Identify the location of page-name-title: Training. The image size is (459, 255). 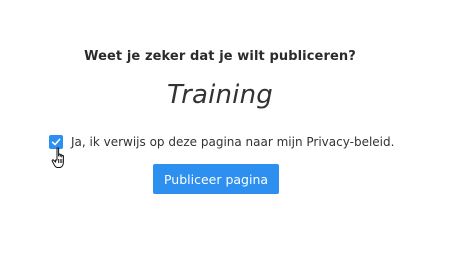
(220, 95).